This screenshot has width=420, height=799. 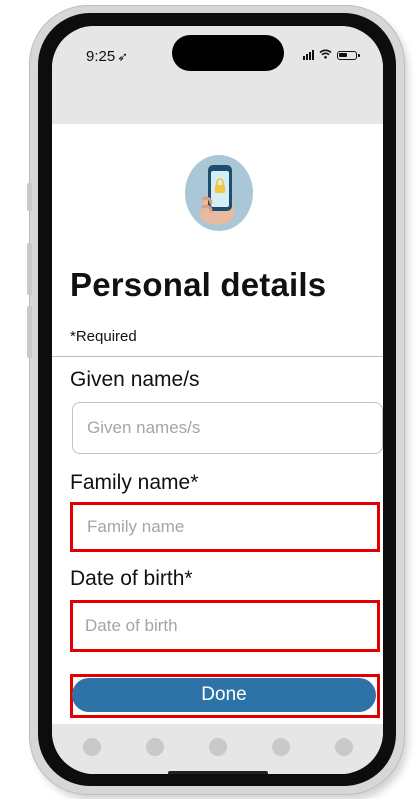 What do you see at coordinates (131, 578) in the screenshot?
I see `date-of-birth-label: Date of birth*` at bounding box center [131, 578].